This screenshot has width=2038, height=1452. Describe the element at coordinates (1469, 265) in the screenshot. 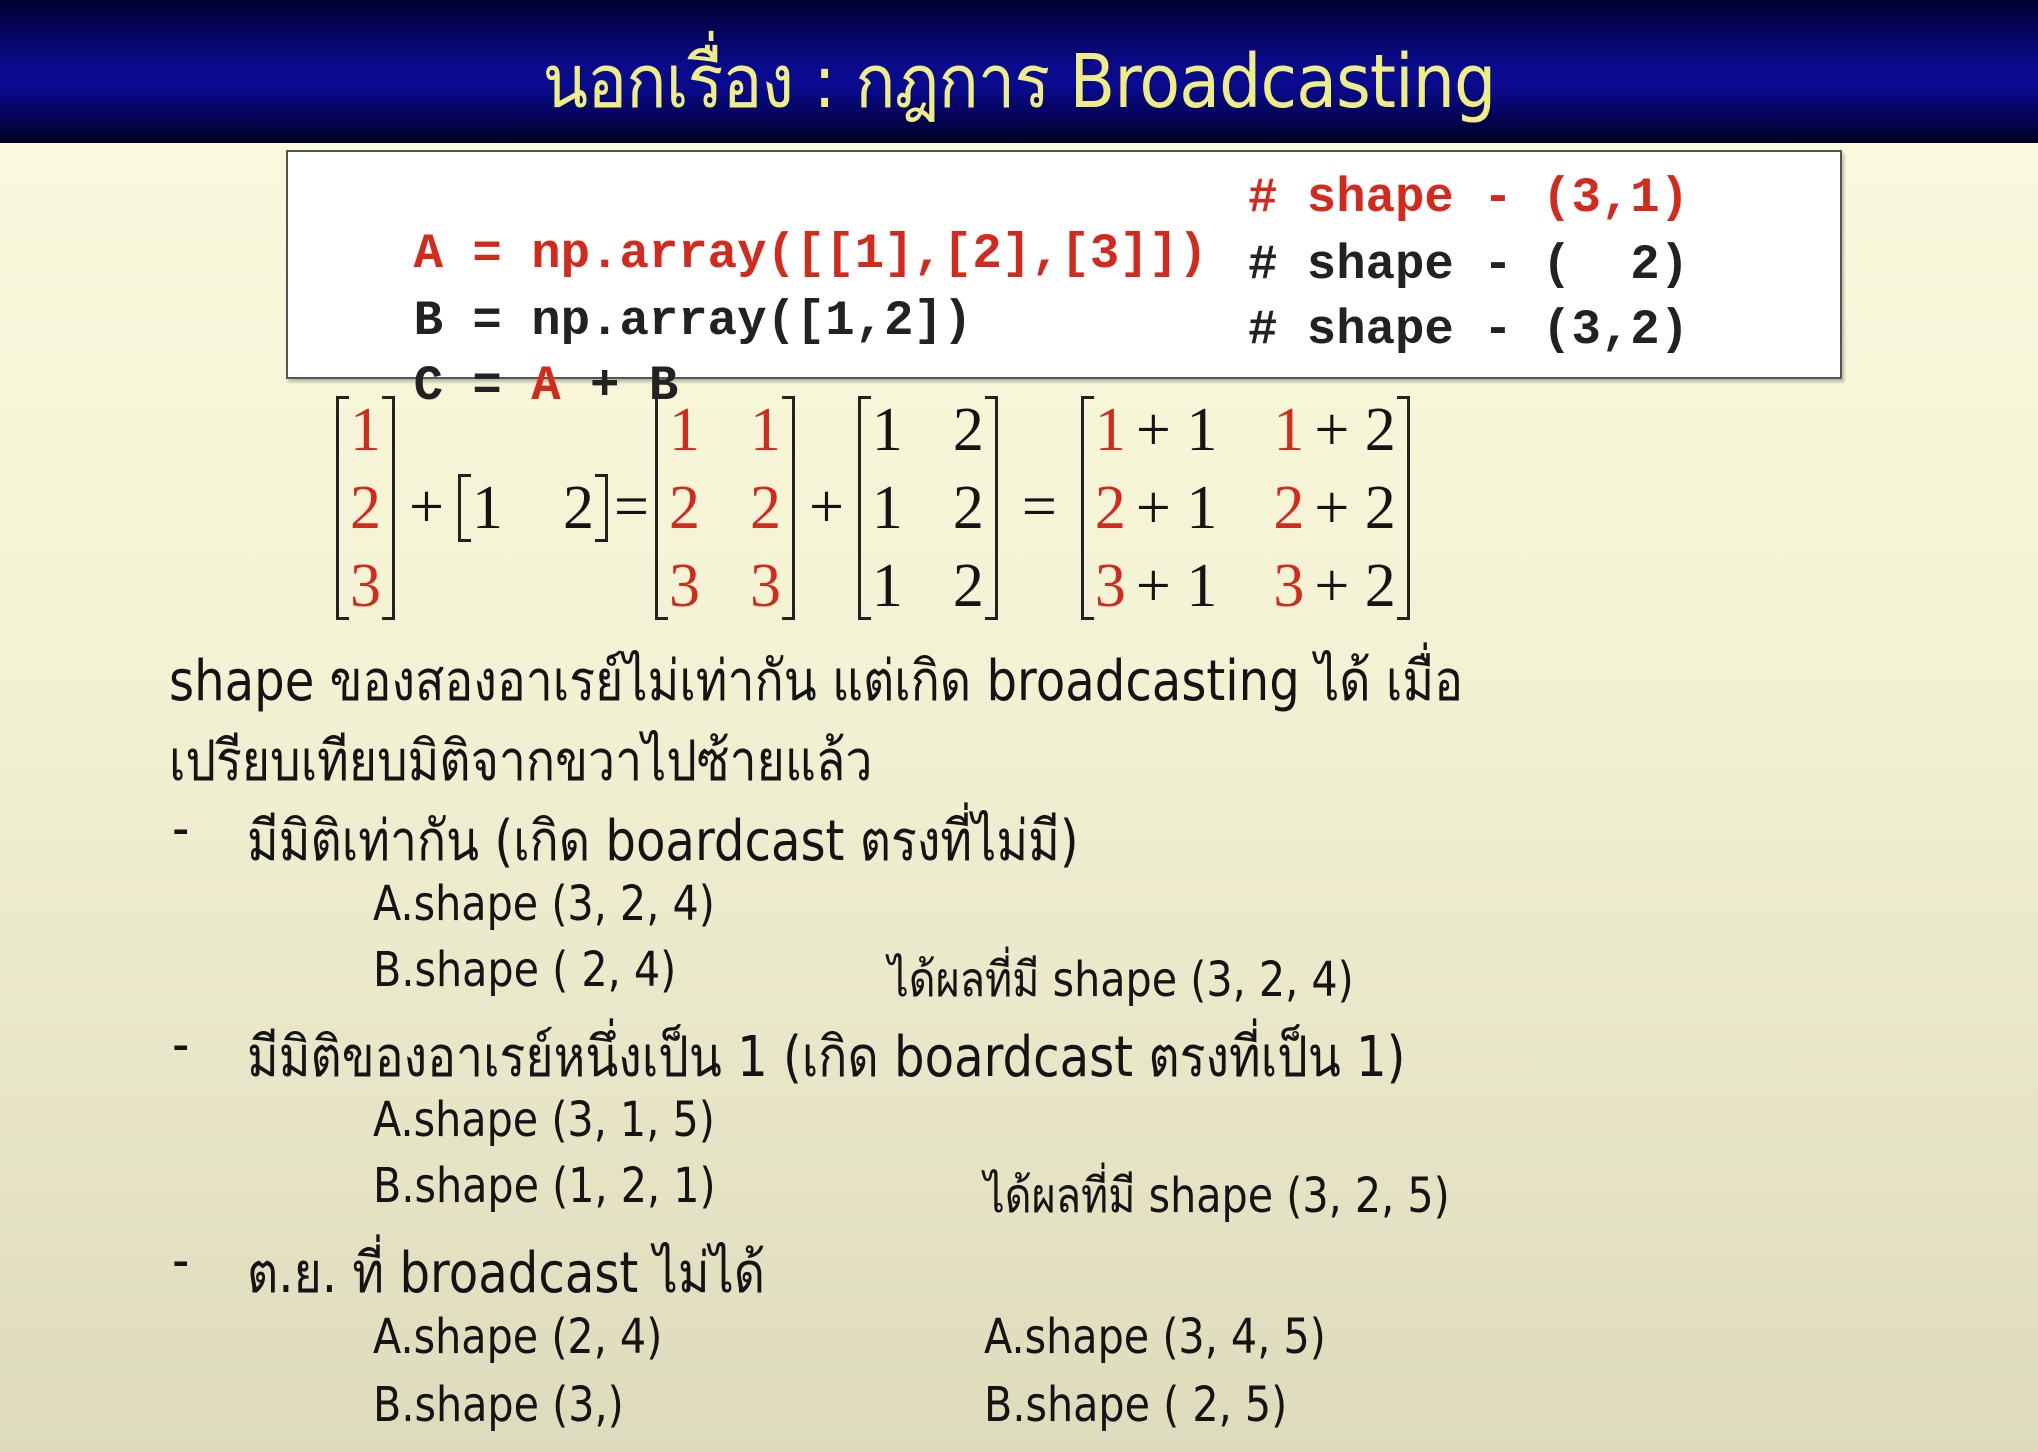

I see `code-comment: # shape - ( 2)` at that location.